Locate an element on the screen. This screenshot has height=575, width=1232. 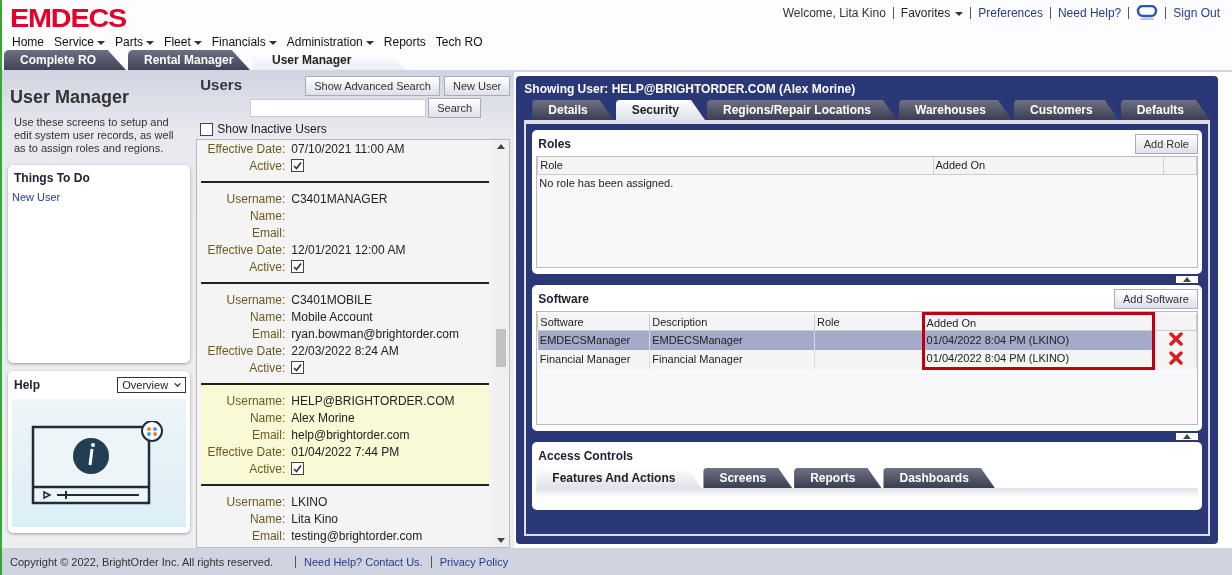
detail-tab: Warehouses is located at coordinates (955, 110).